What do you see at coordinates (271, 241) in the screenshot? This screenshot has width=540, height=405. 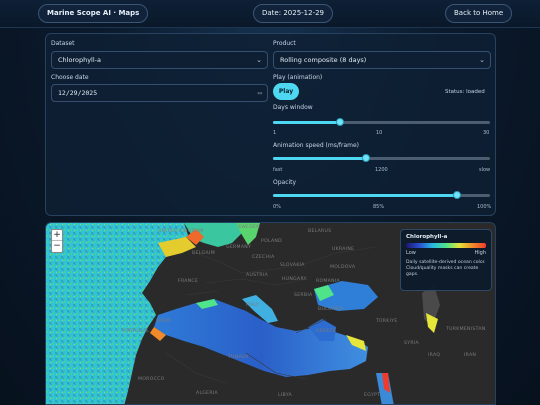 I see `map-label-poland: POLAND` at bounding box center [271, 241].